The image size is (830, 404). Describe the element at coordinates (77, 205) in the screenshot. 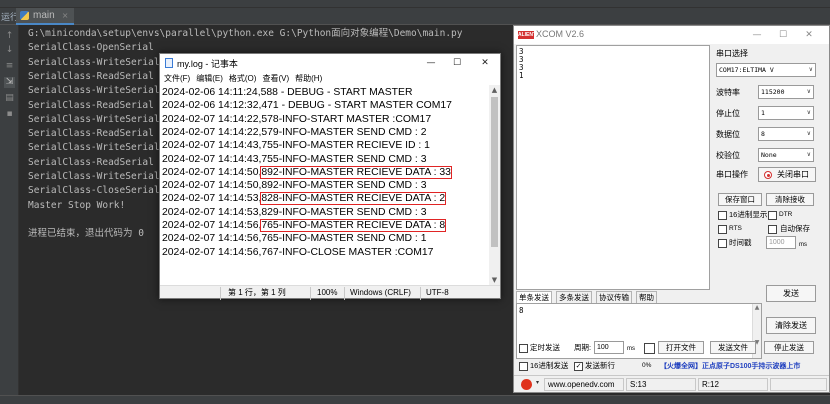

I see `console-line: Master Stop Work!` at that location.